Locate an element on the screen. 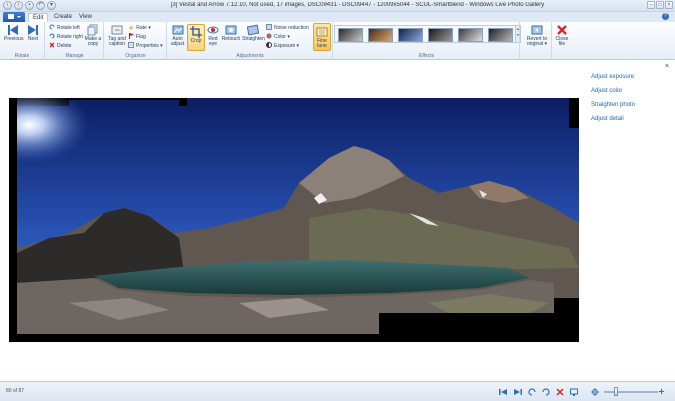 The width and height of the screenshot is (675, 401). quick-access-toolbar: ‹ › ▪ ↶ ▾ is located at coordinates (29, 5).